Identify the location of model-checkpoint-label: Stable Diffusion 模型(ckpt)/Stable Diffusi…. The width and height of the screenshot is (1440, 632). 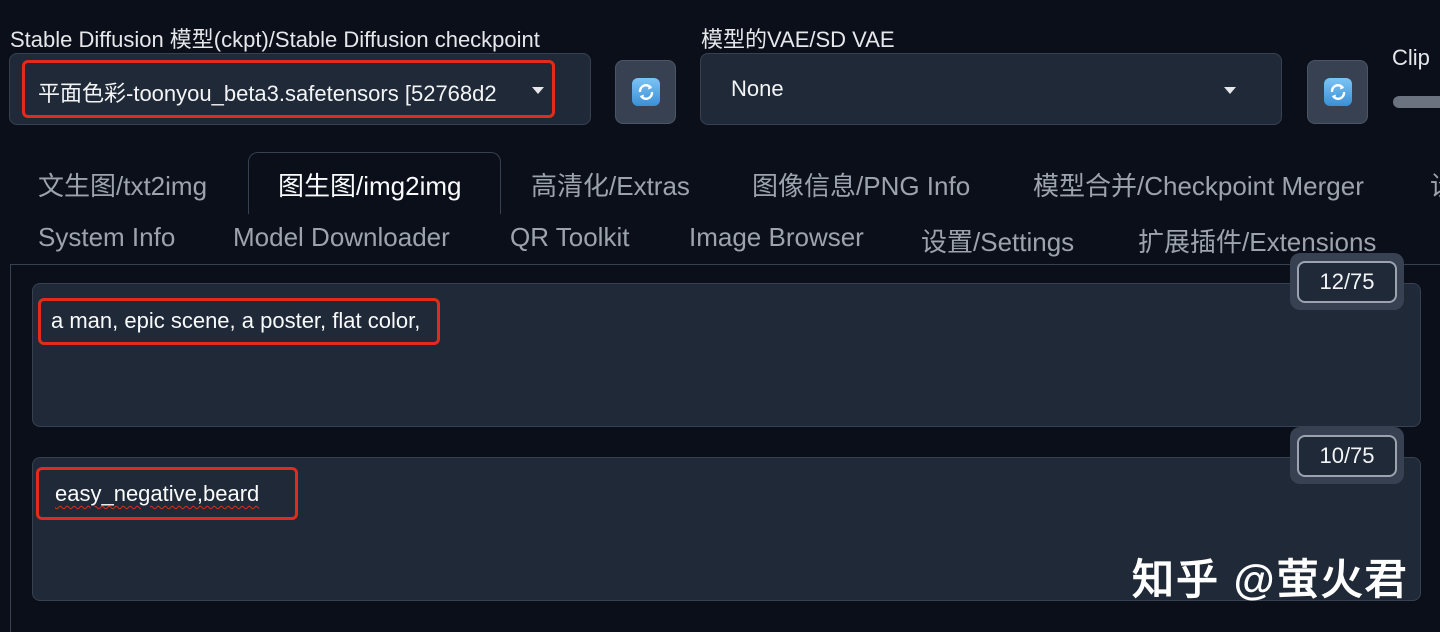
(275, 39).